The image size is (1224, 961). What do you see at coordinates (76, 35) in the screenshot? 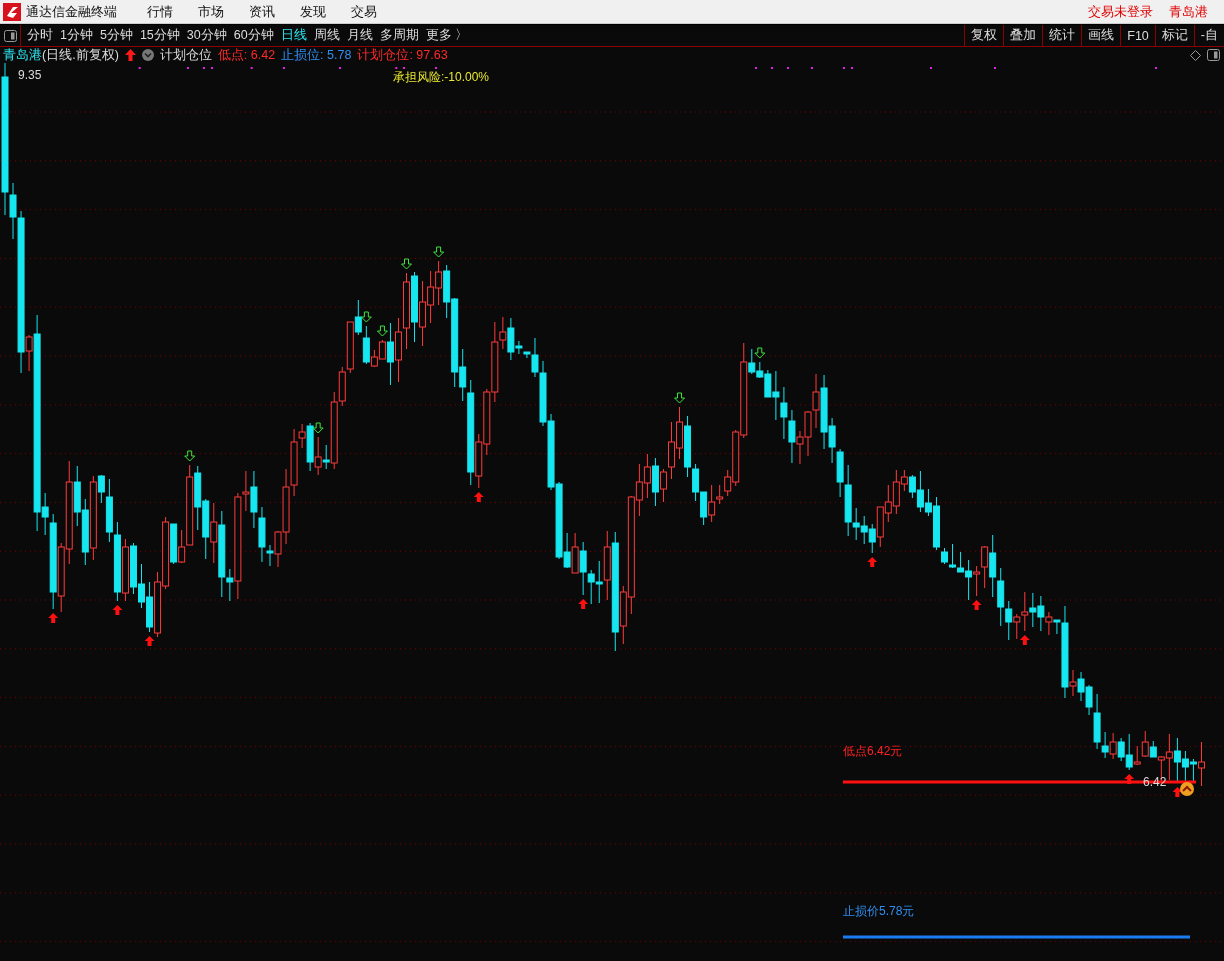
I see `period-tab: 1分钟` at bounding box center [76, 35].